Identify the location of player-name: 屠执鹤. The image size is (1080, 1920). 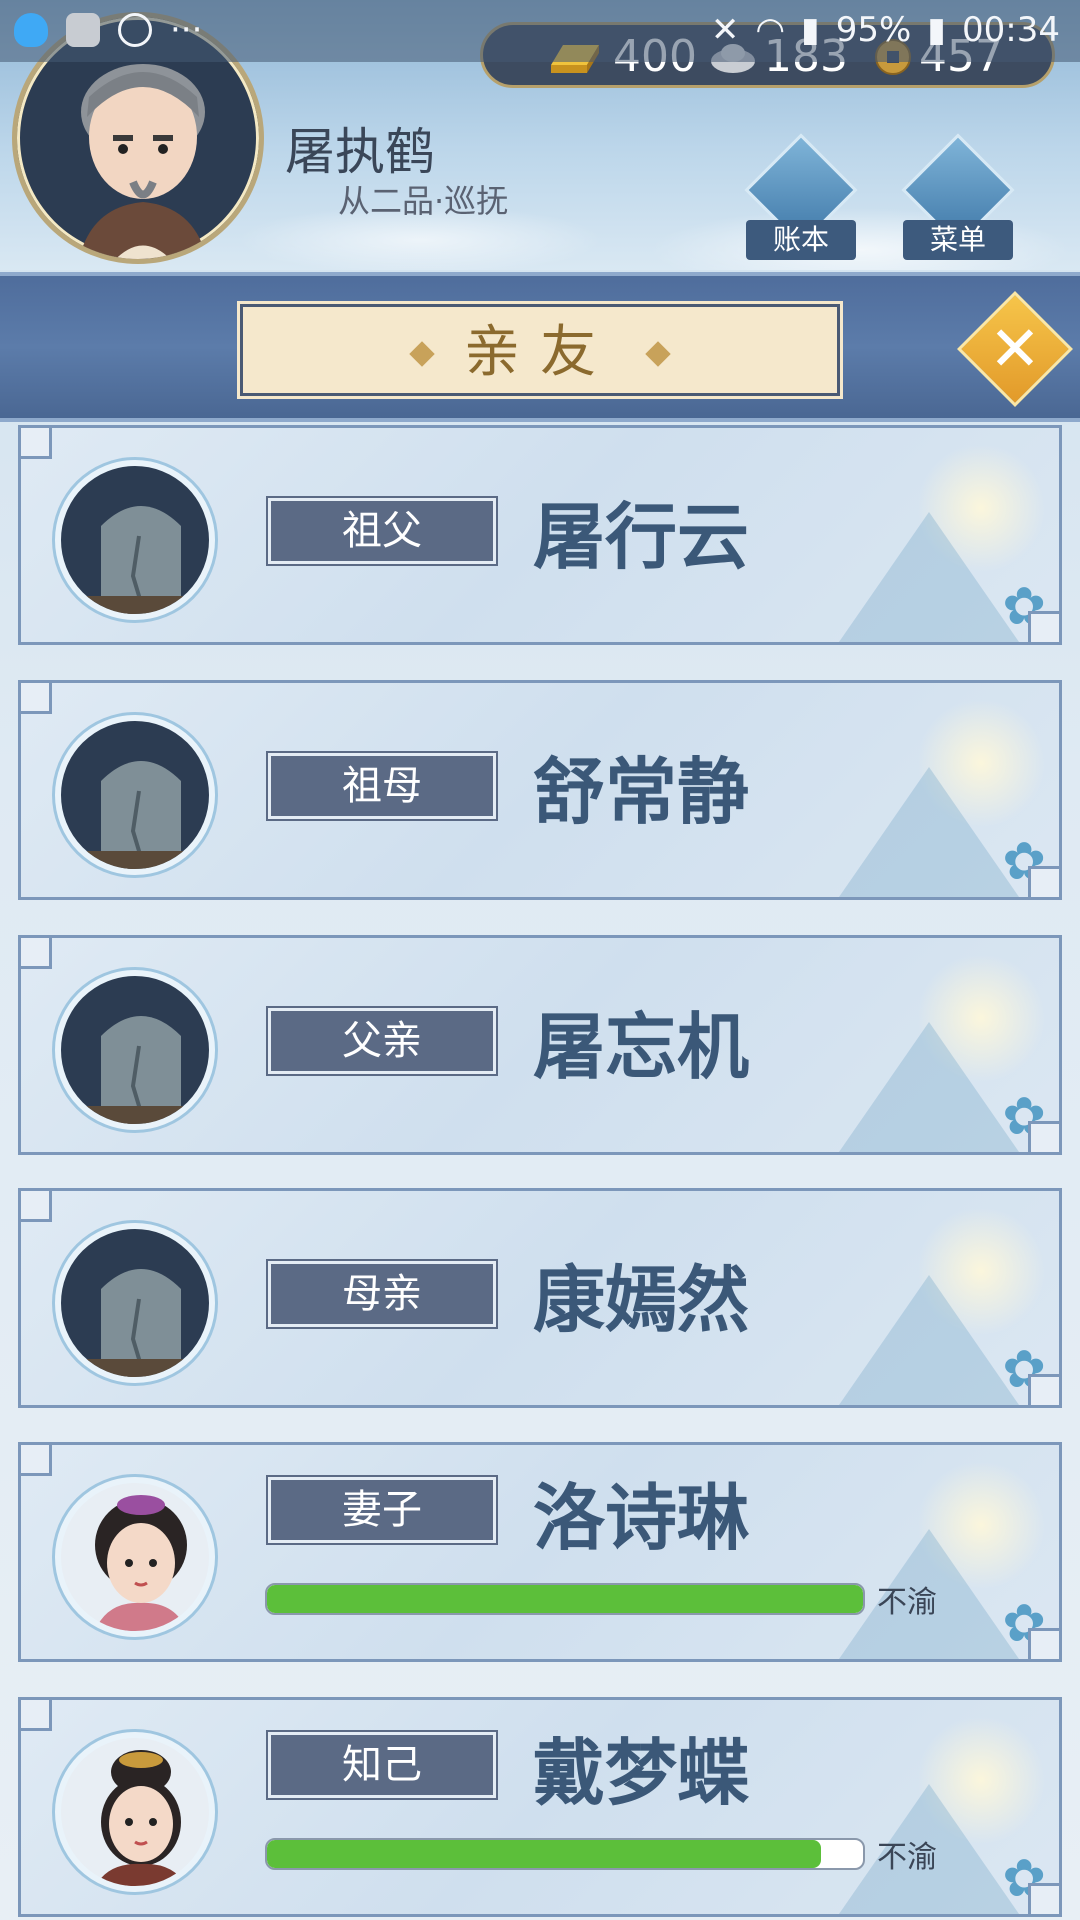
(360, 152).